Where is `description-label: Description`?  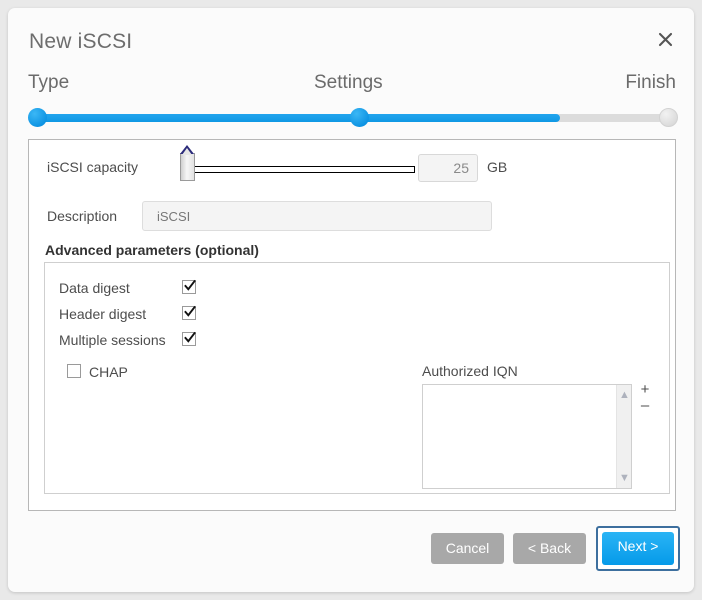
description-label: Description is located at coordinates (82, 216).